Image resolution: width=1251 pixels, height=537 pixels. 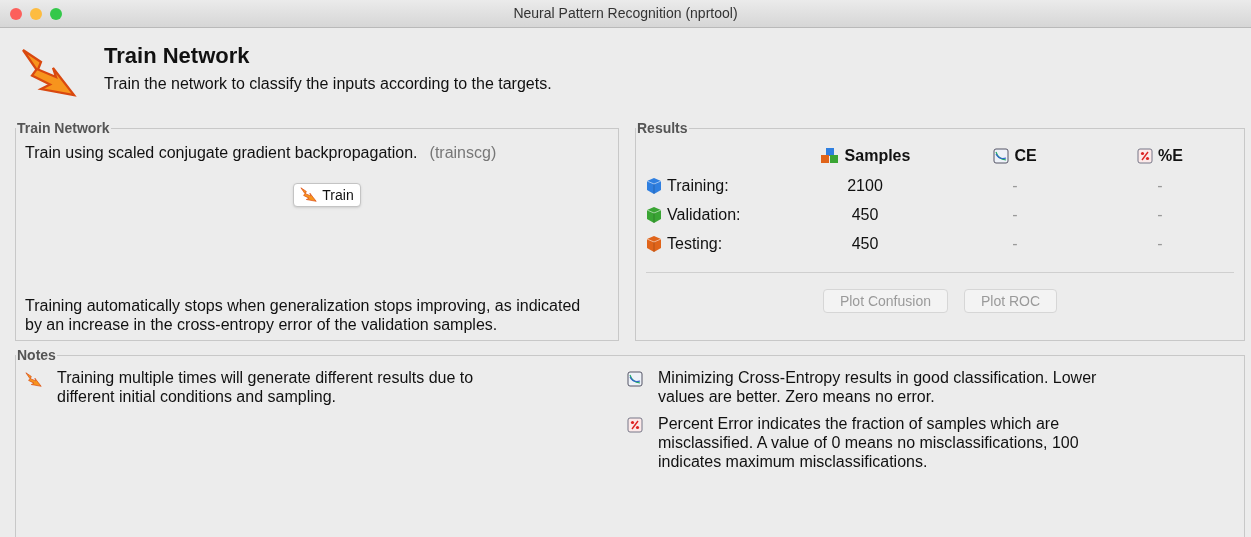 What do you see at coordinates (36, 355) in the screenshot?
I see `panel-title: Notes` at bounding box center [36, 355].